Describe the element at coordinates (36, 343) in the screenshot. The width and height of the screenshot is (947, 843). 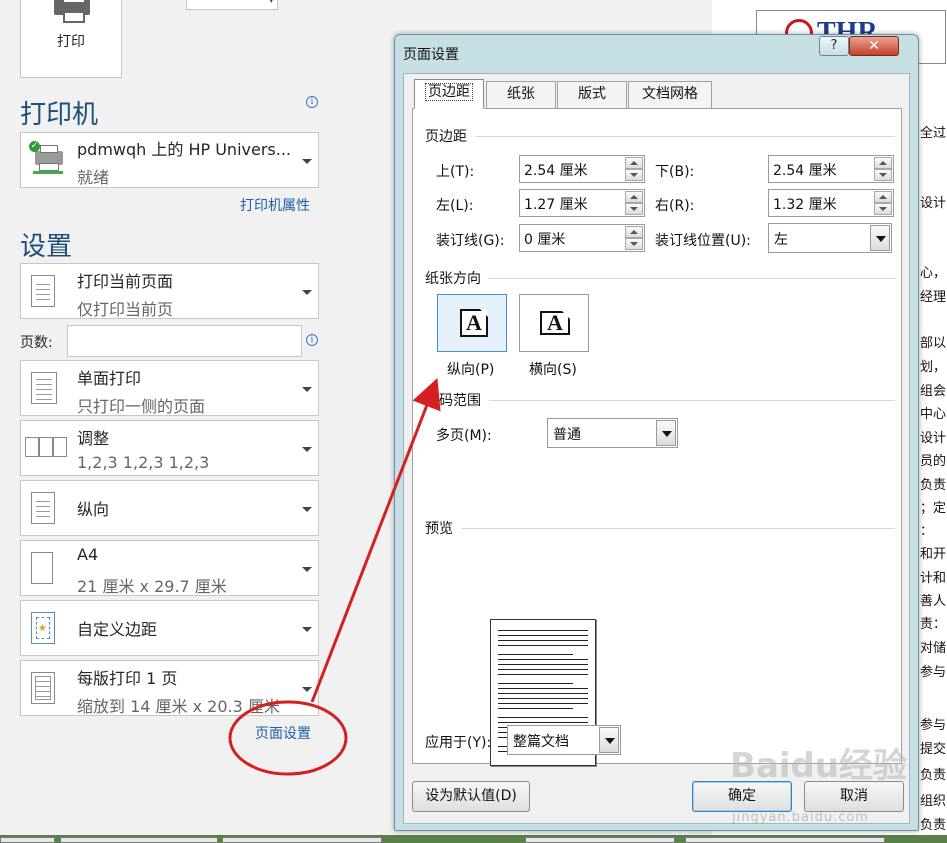
I see `pages-label: 页数:` at that location.